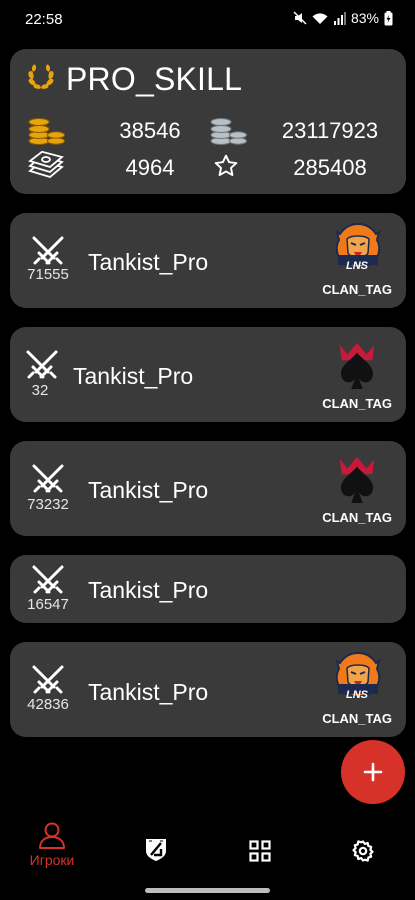 The width and height of the screenshot is (415, 900). Describe the element at coordinates (44, 19) in the screenshot. I see `status-time: 22:58` at that location.